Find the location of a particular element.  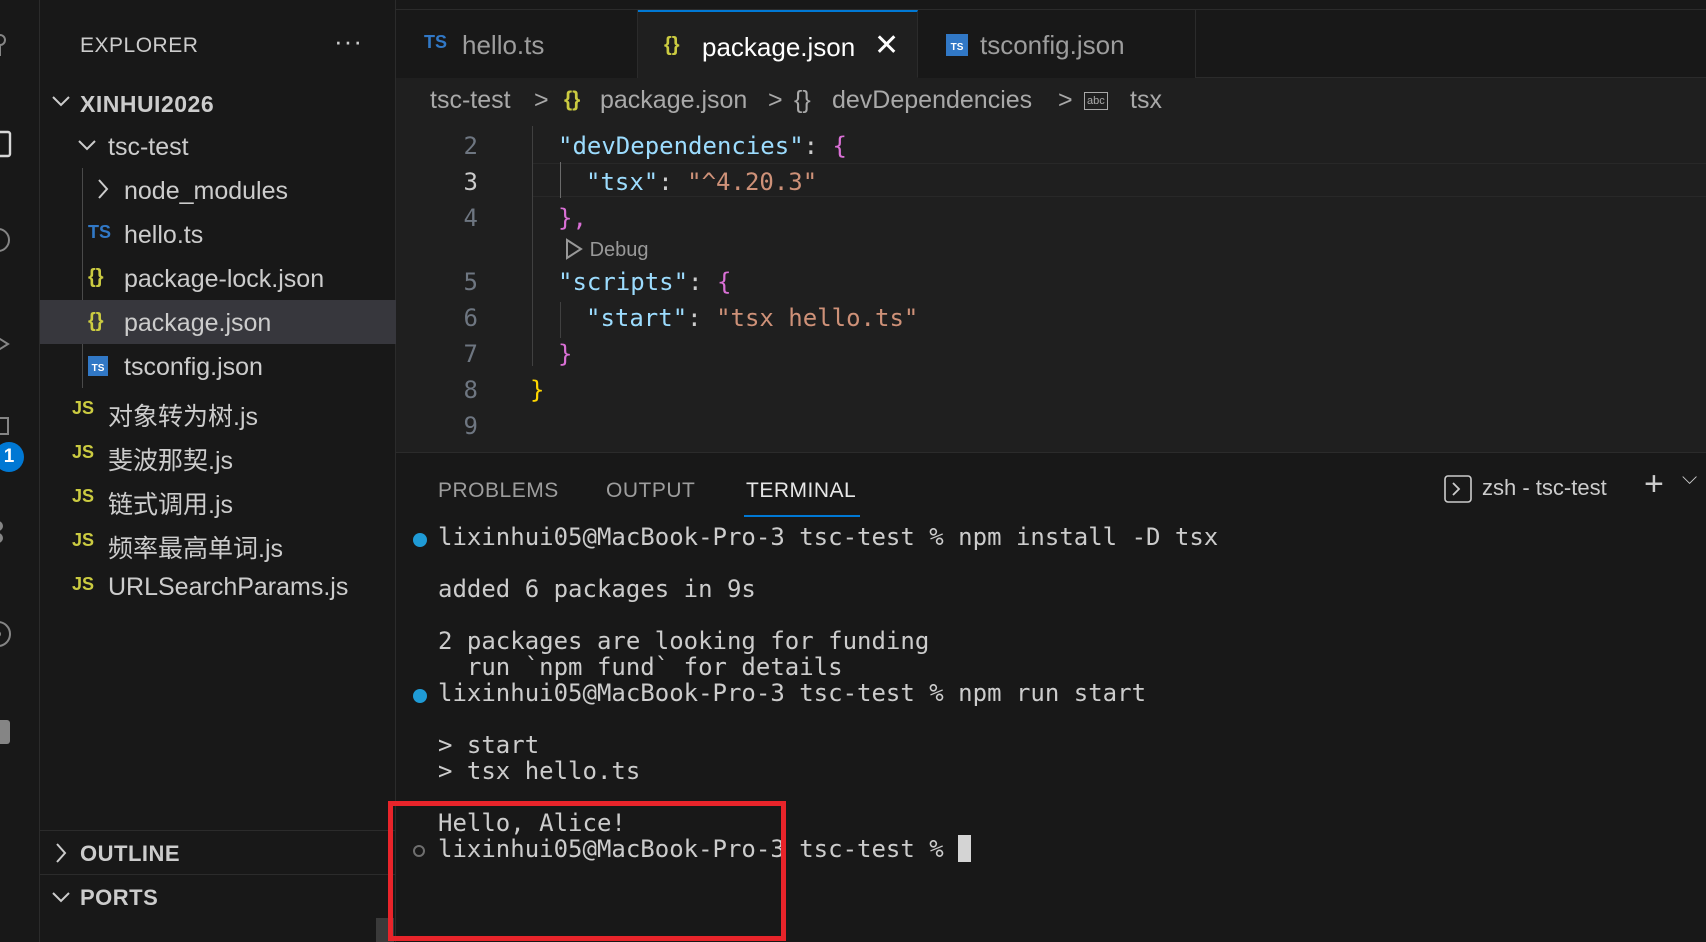

terminal-shell-name: zsh - tsc-test is located at coordinates (1544, 488).